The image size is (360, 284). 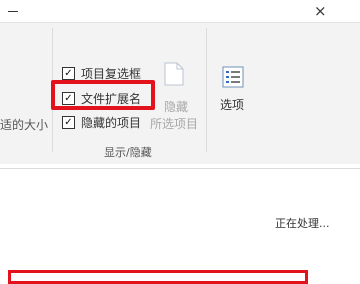 I want to click on document-icon, so click(x=174, y=74).